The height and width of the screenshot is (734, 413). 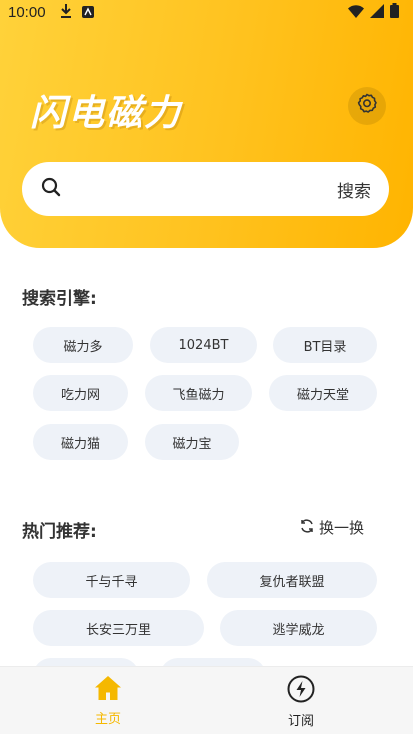 What do you see at coordinates (205, 189) in the screenshot?
I see `search-bar: 搜索` at bounding box center [205, 189].